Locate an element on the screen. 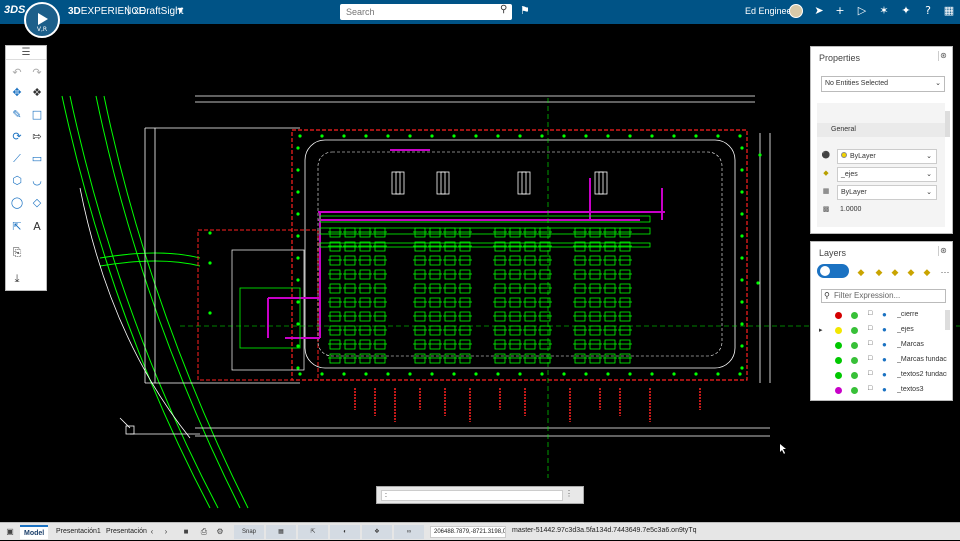 The image size is (960, 541). more-icon: ⋯ is located at coordinates (945, 272).